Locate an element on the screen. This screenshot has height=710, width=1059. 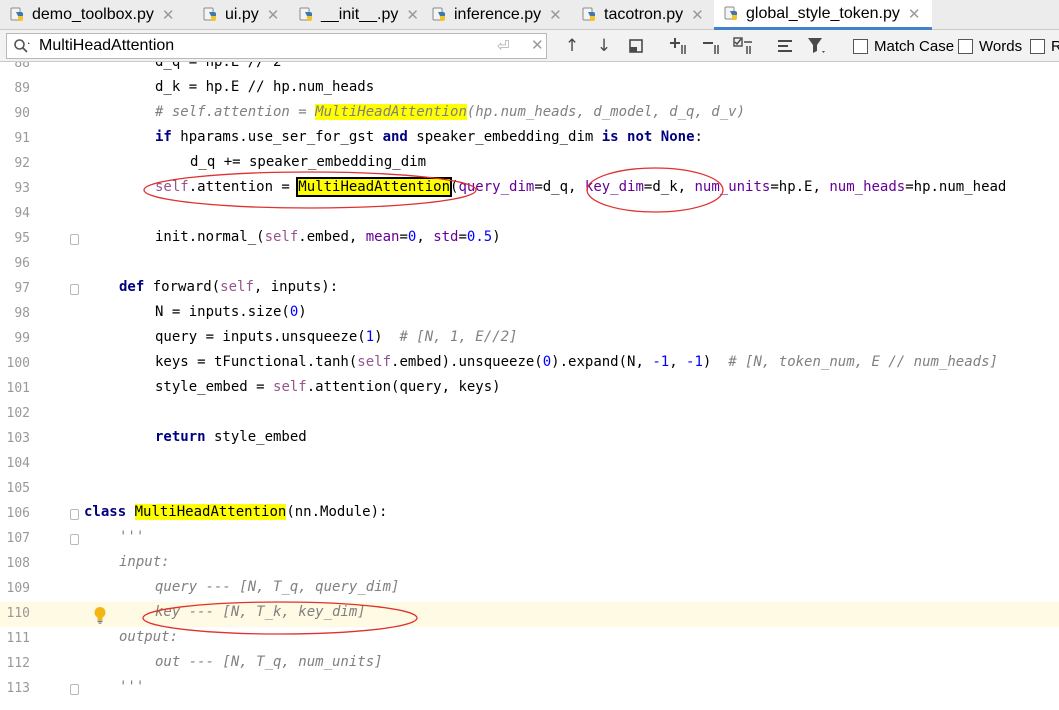
code-line: 104 is located at coordinates (529, 464).